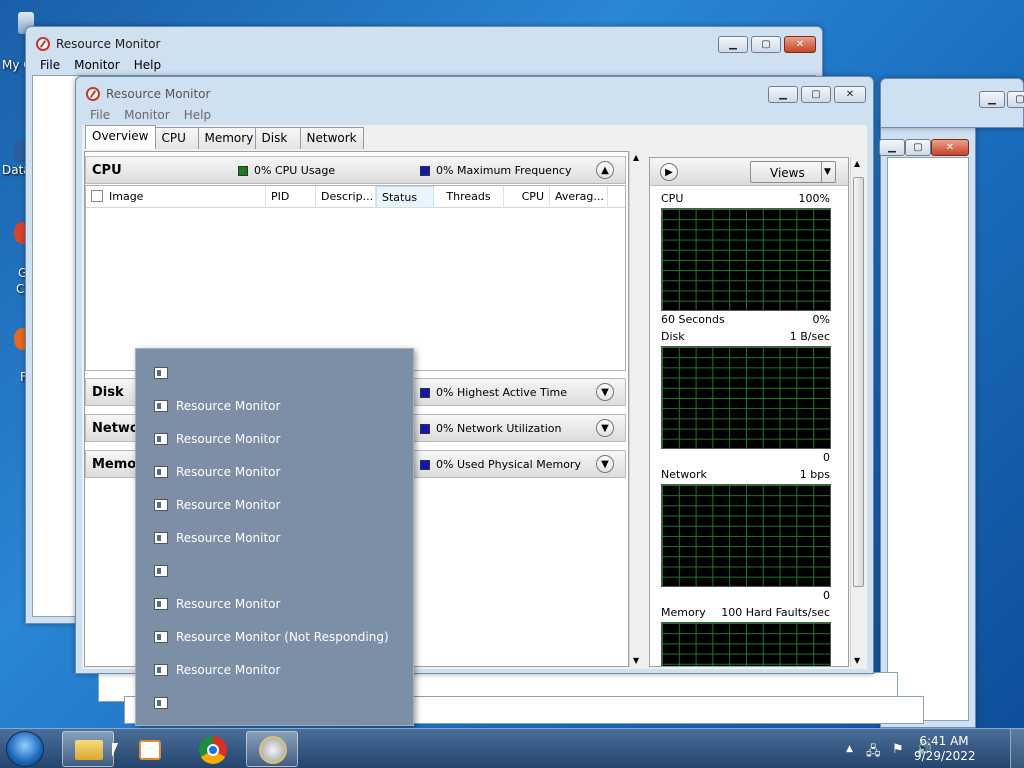 This screenshot has height=768, width=1024. What do you see at coordinates (605, 170) in the screenshot?
I see `cpu-collapse-chevron-icon: ▲` at bounding box center [605, 170].